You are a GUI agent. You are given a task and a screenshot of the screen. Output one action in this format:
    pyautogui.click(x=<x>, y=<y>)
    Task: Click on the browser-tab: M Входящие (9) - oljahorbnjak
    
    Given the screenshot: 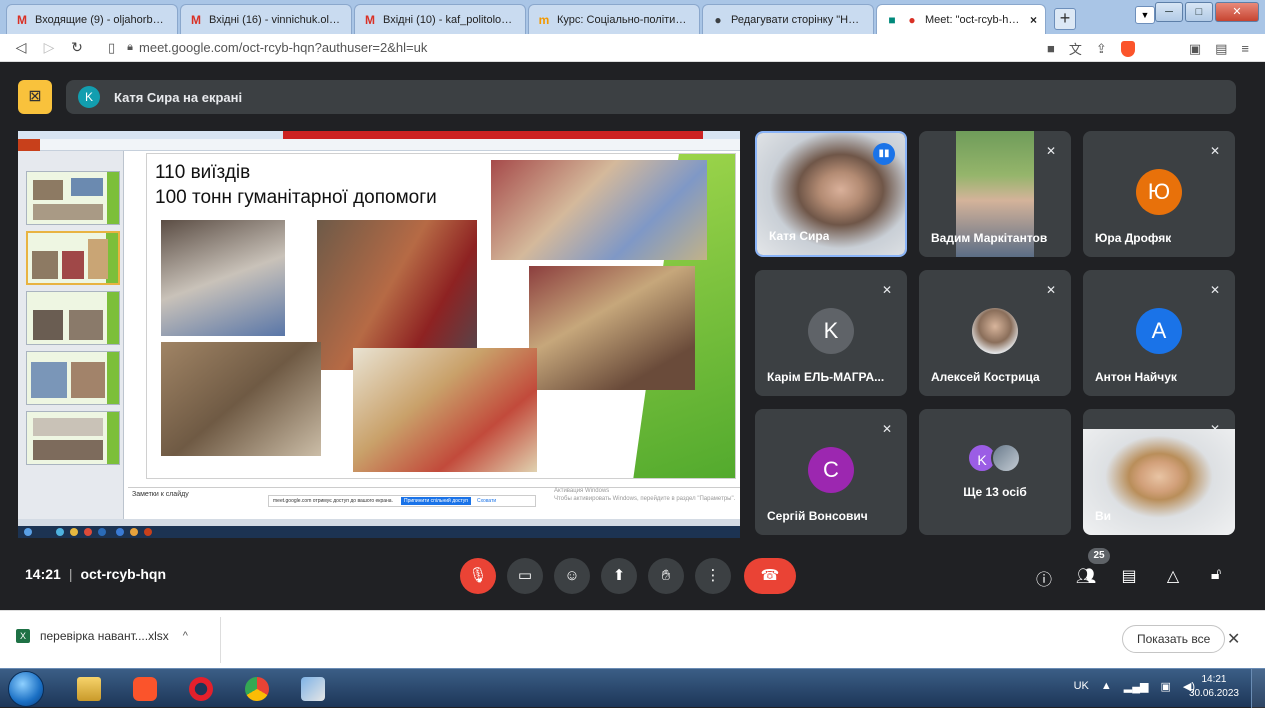 What is the action you would take?
    pyautogui.click(x=92, y=19)
    